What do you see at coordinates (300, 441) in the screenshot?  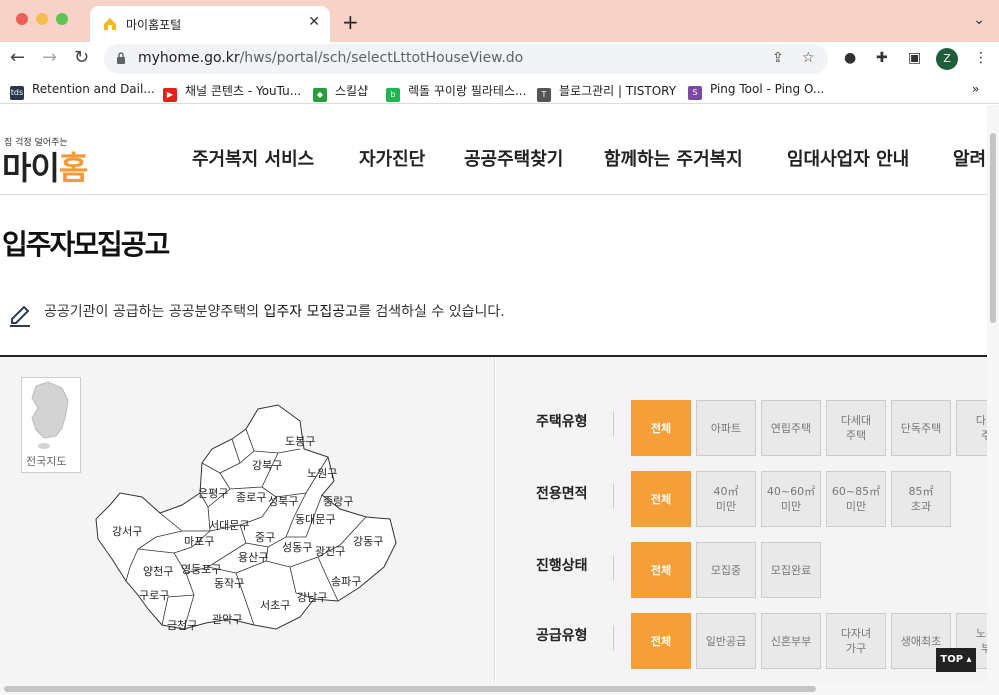 I see `district-dobong: 도봉구` at bounding box center [300, 441].